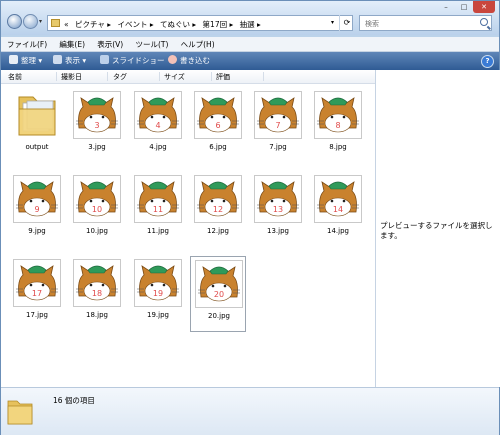  I want to click on image-thumbnail: 11, so click(158, 199).